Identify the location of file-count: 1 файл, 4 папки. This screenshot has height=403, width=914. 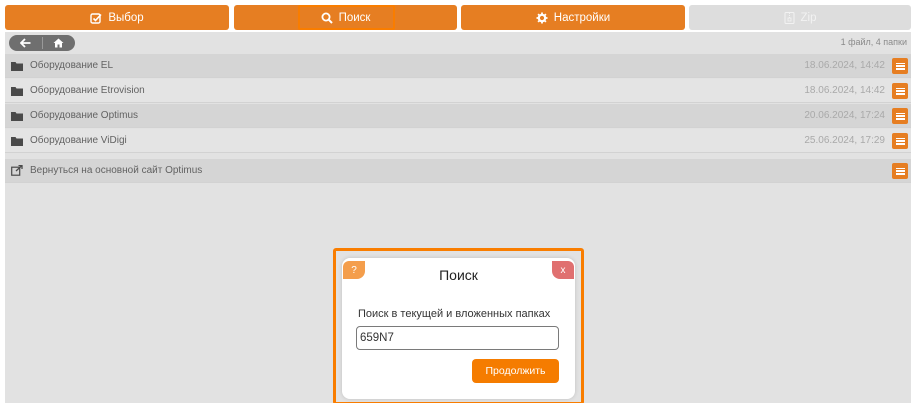
(873, 42).